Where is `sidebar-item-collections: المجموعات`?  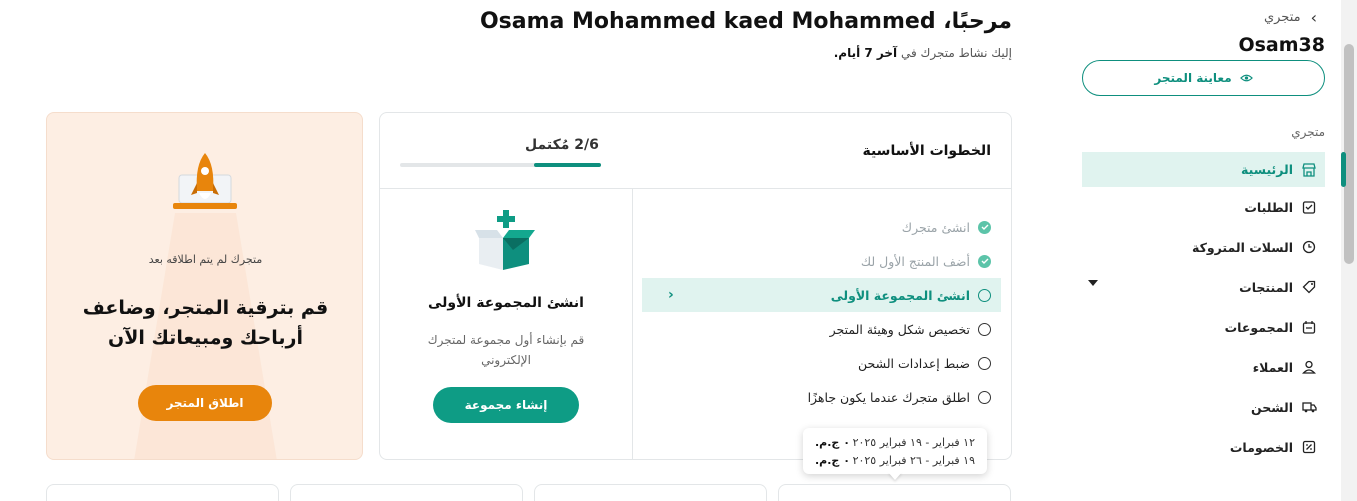 sidebar-item-collections: المجموعات is located at coordinates (1203, 327).